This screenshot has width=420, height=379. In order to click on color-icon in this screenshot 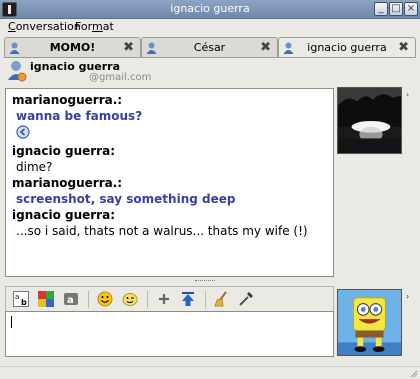, I will do `click(46, 299)`.